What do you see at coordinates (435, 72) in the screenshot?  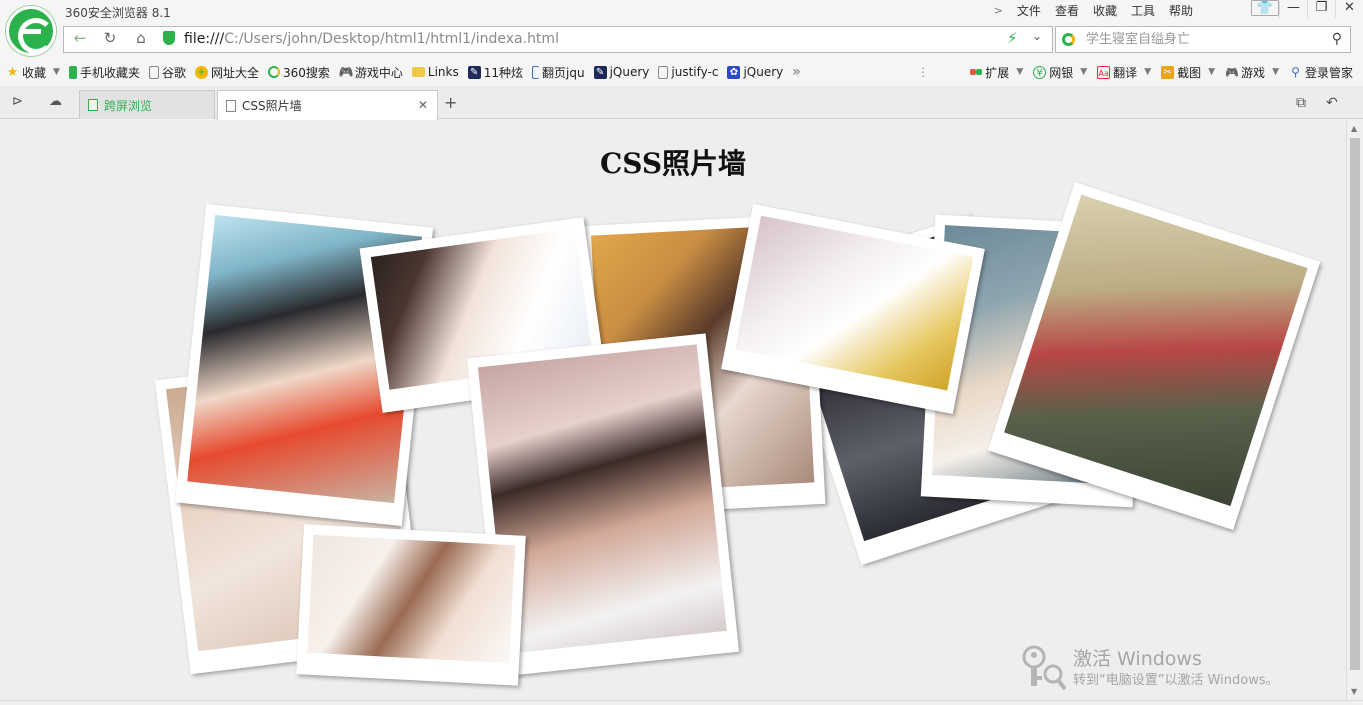 I see `bookmark-links: Links` at bounding box center [435, 72].